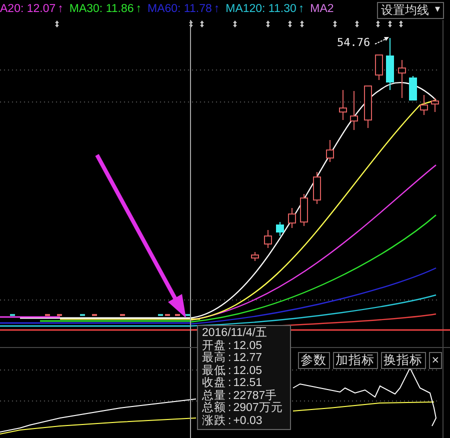 Image resolution: width=450 pixels, height=438 pixels. Describe the element at coordinates (214, 370) in the screenshot. I see `tooltip-label: 最低` at that location.